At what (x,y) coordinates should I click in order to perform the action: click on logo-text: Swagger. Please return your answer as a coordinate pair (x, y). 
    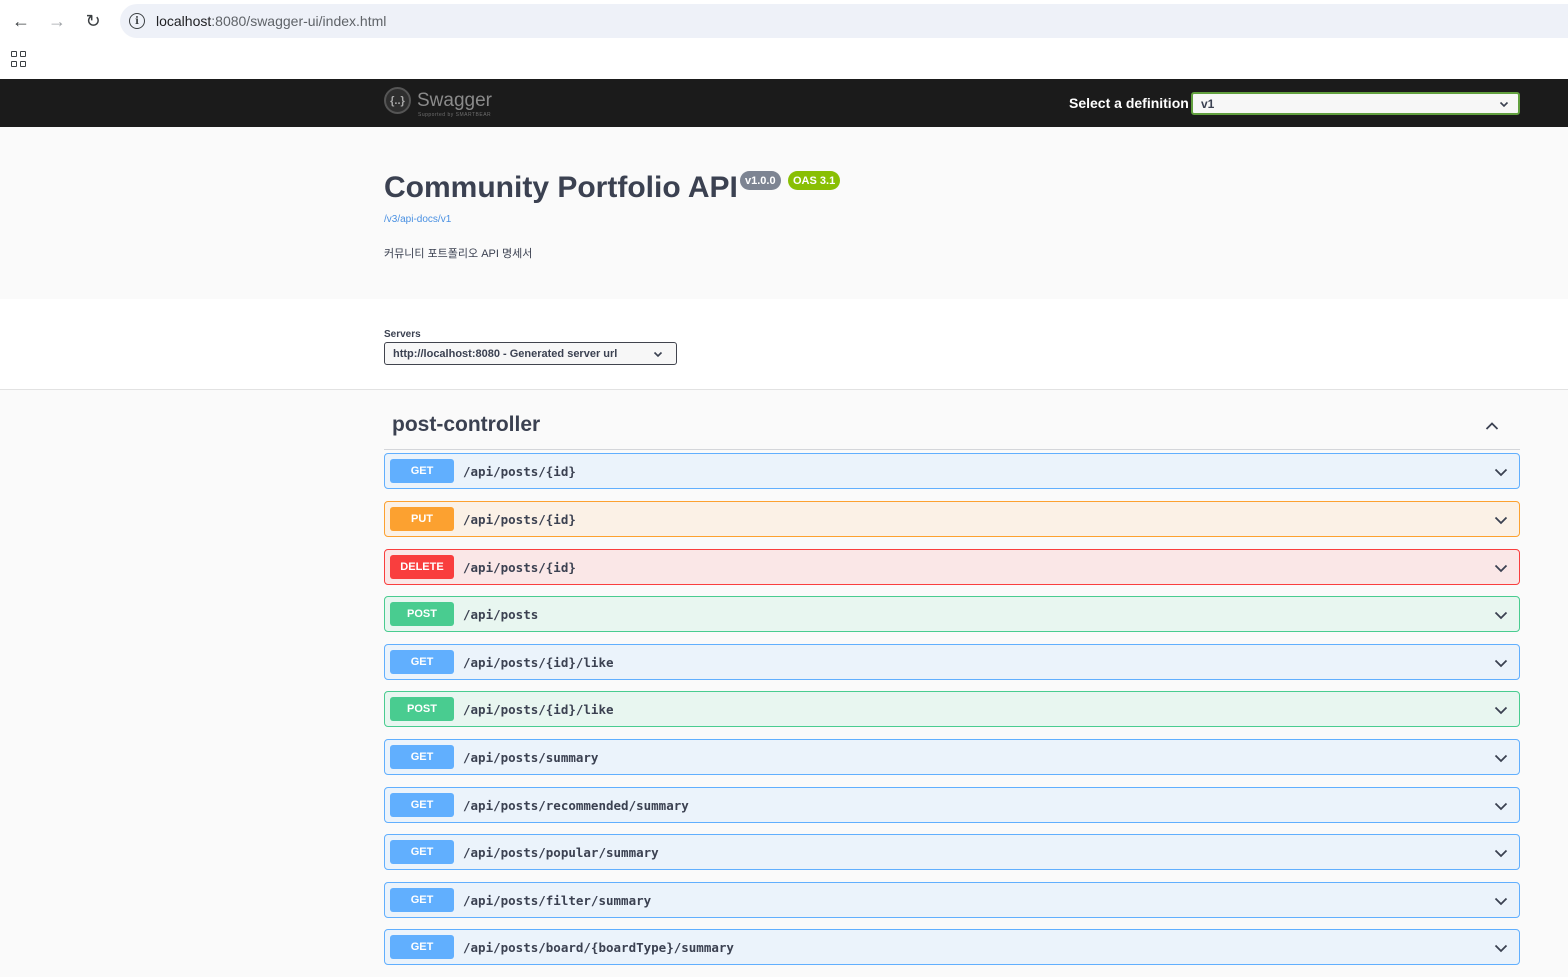
    Looking at the image, I should click on (454, 100).